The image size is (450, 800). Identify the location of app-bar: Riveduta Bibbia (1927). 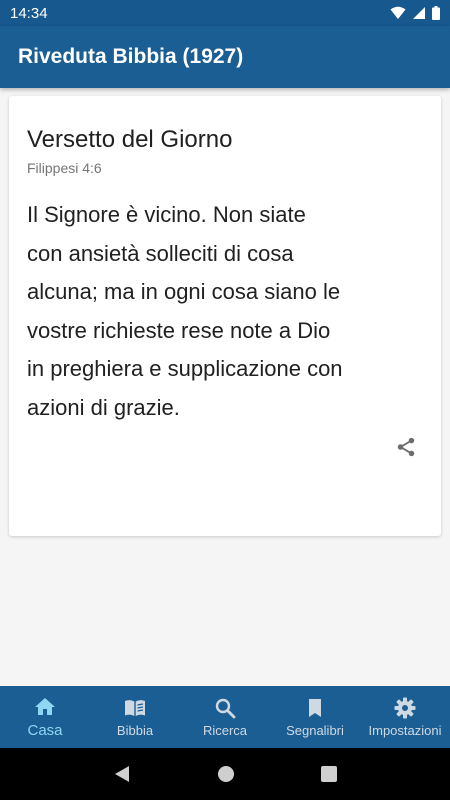
(225, 57).